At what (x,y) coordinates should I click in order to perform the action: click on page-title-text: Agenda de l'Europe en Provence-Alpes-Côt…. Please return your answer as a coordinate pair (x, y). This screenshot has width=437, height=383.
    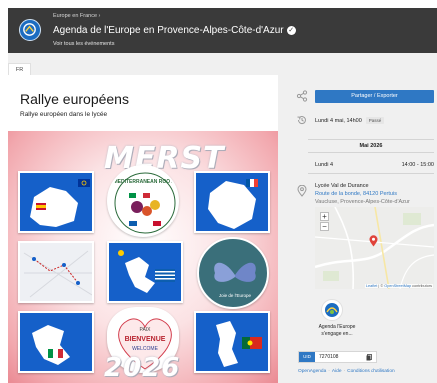
    Looking at the image, I should click on (168, 30).